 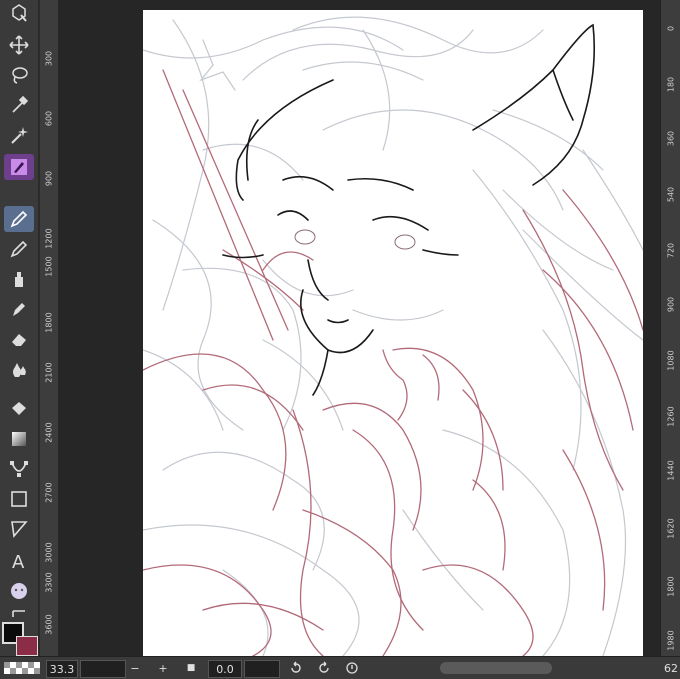 I want to click on fill-icon, so click(x=19, y=409).